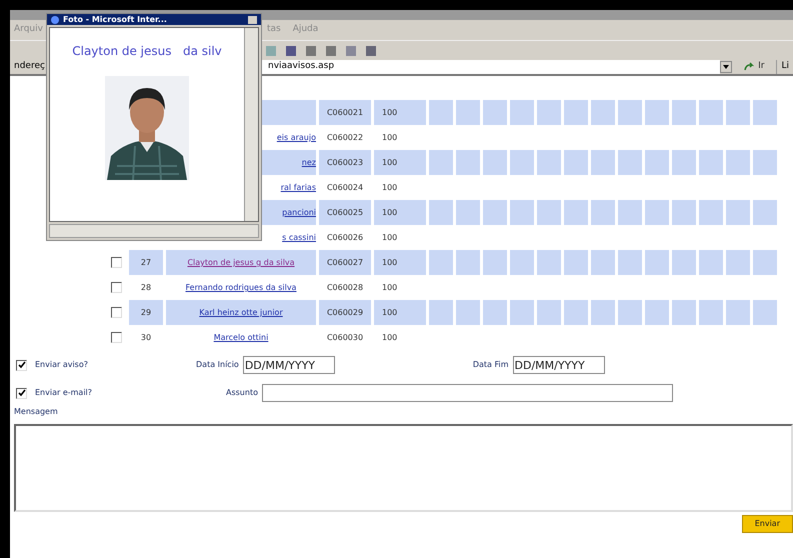 This screenshot has height=558, width=793. I want to click on name-link: Fernando rodrigues da silva, so click(241, 287).